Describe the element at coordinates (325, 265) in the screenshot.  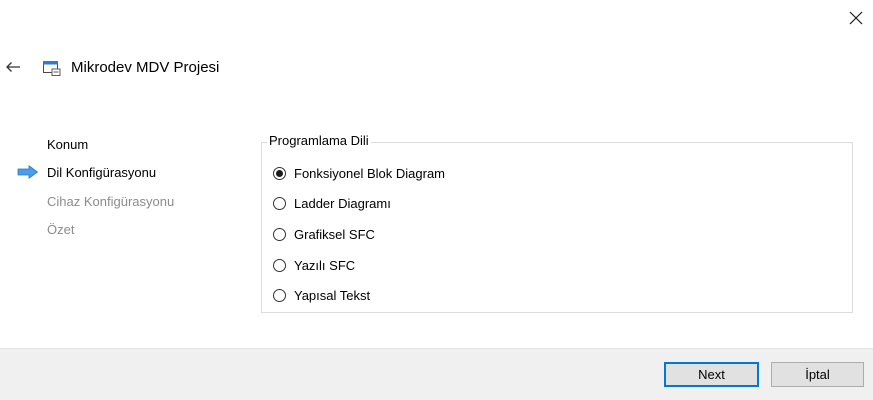
I see `radio-label: Yazılı SFC` at that location.